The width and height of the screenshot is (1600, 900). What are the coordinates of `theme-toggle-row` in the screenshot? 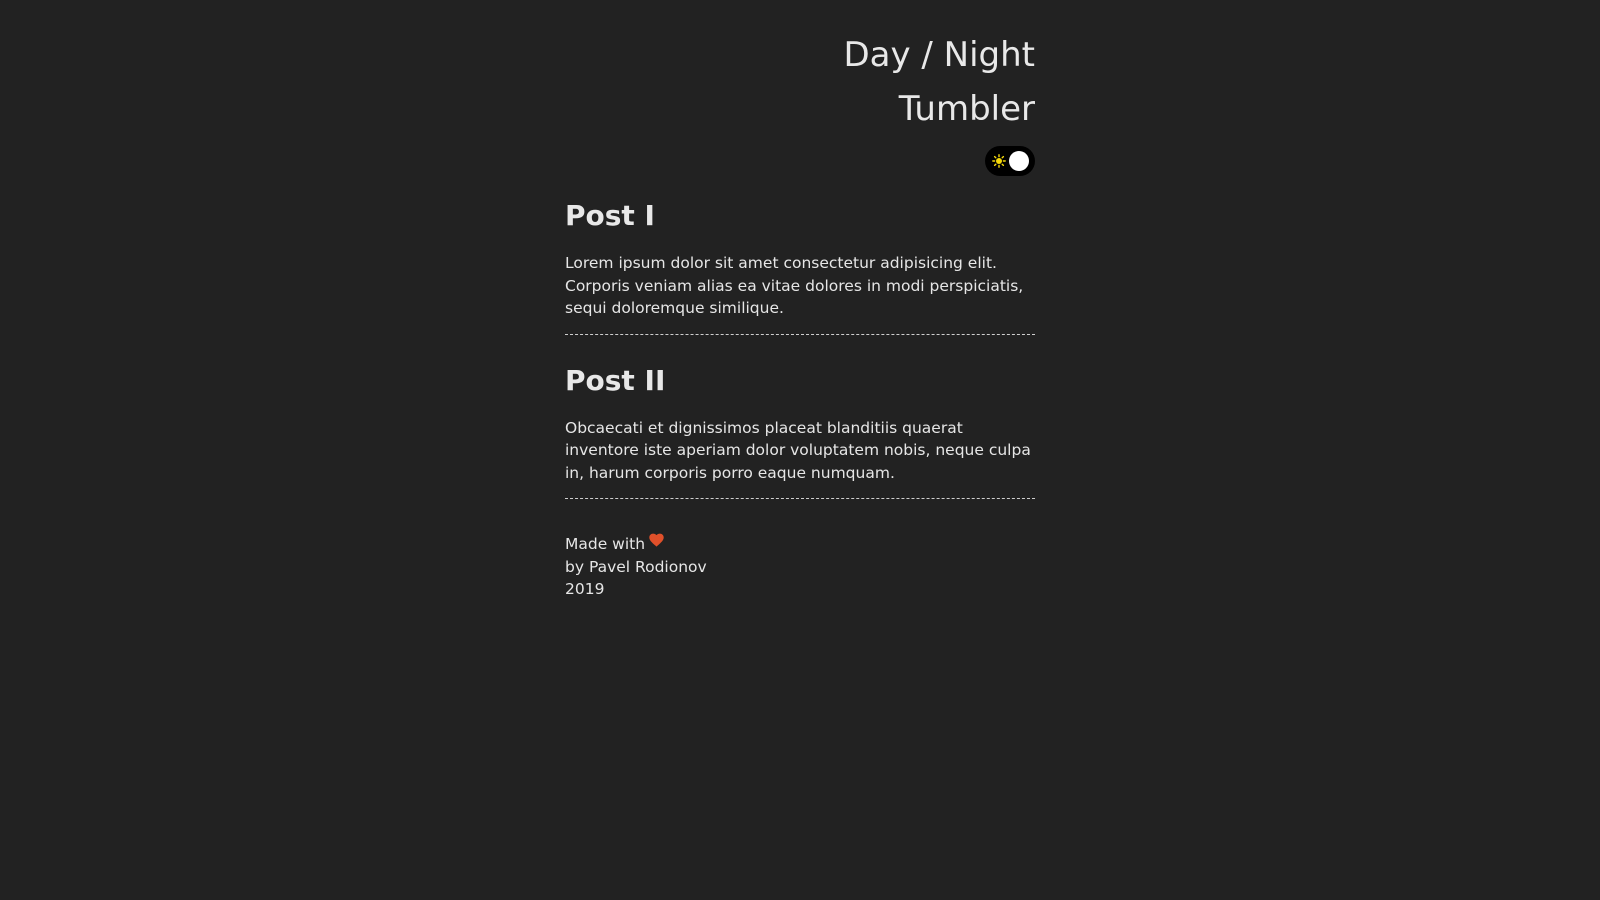 It's located at (800, 161).